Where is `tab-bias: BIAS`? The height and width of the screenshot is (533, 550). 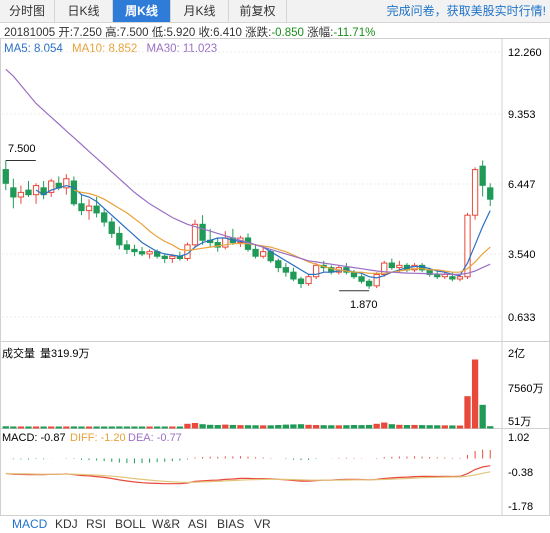 tab-bias: BIAS is located at coordinates (230, 524).